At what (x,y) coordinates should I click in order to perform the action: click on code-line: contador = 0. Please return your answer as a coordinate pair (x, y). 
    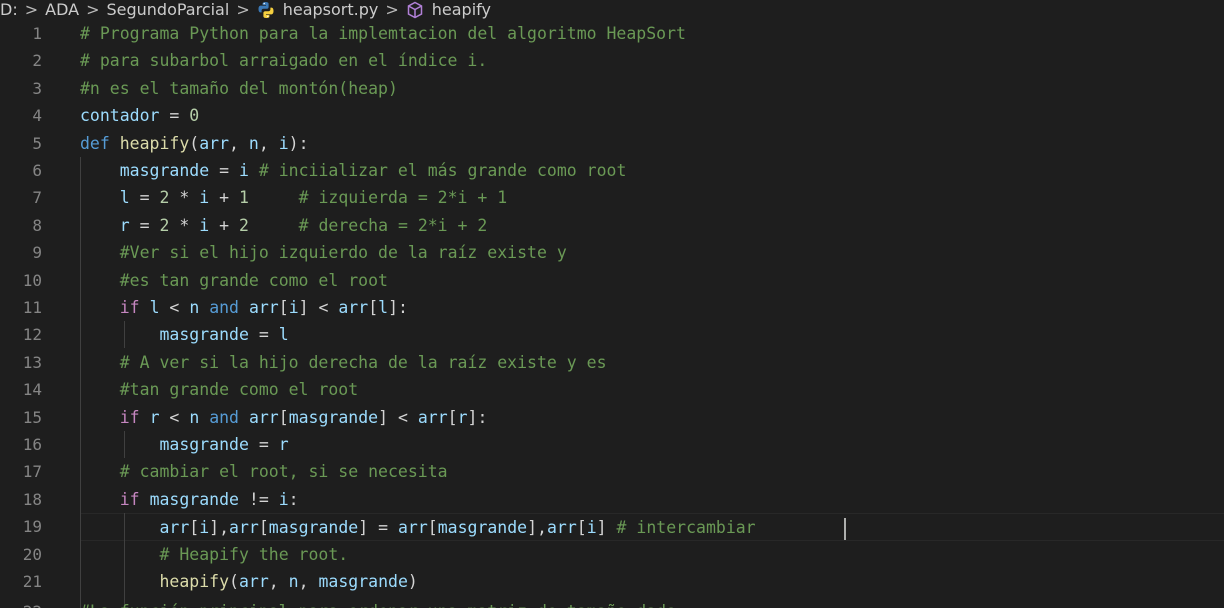
    Looking at the image, I should click on (652, 115).